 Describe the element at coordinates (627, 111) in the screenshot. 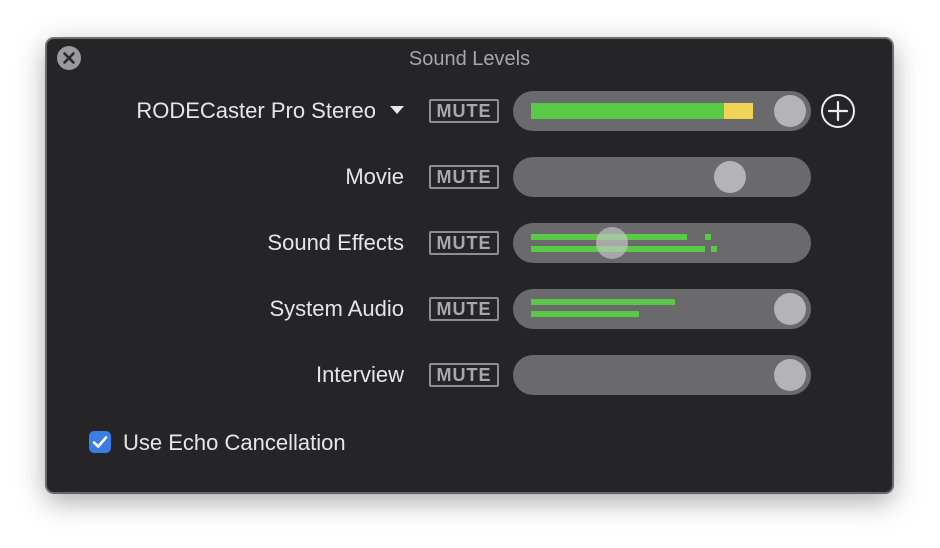

I see `level-meter-green` at that location.